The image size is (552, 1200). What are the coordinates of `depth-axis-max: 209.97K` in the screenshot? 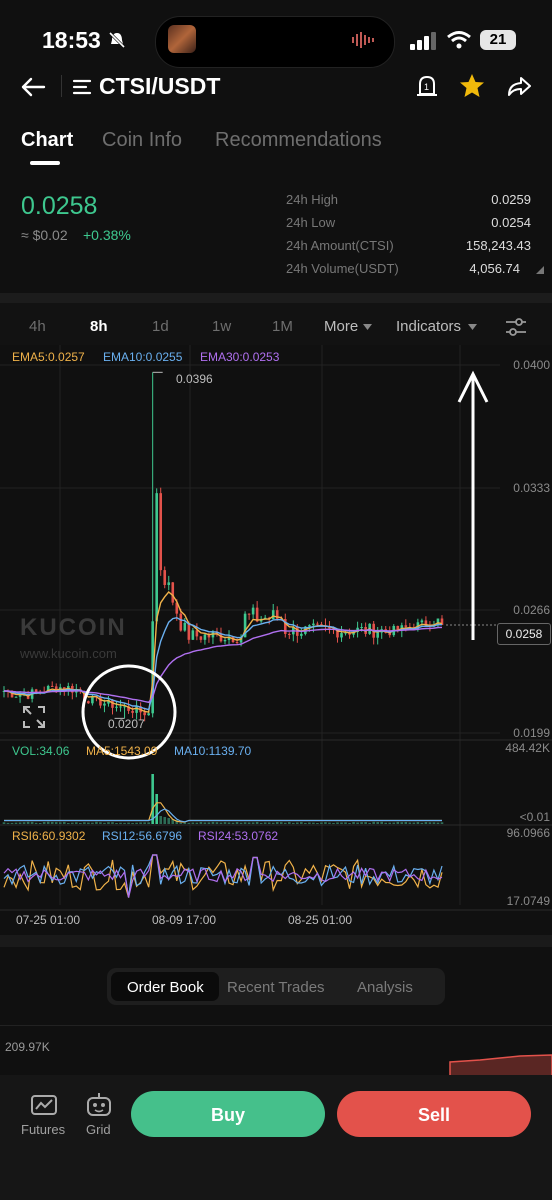 It's located at (27, 1047).